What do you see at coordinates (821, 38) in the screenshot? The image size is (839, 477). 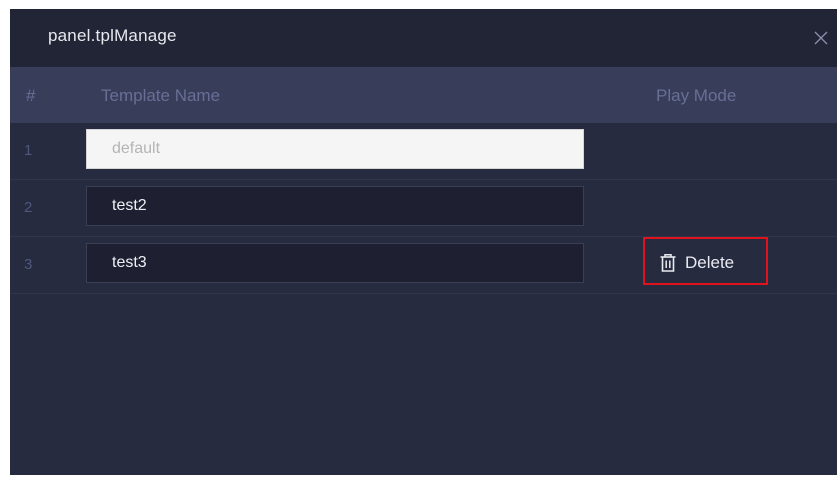 I see `close-icon` at bounding box center [821, 38].